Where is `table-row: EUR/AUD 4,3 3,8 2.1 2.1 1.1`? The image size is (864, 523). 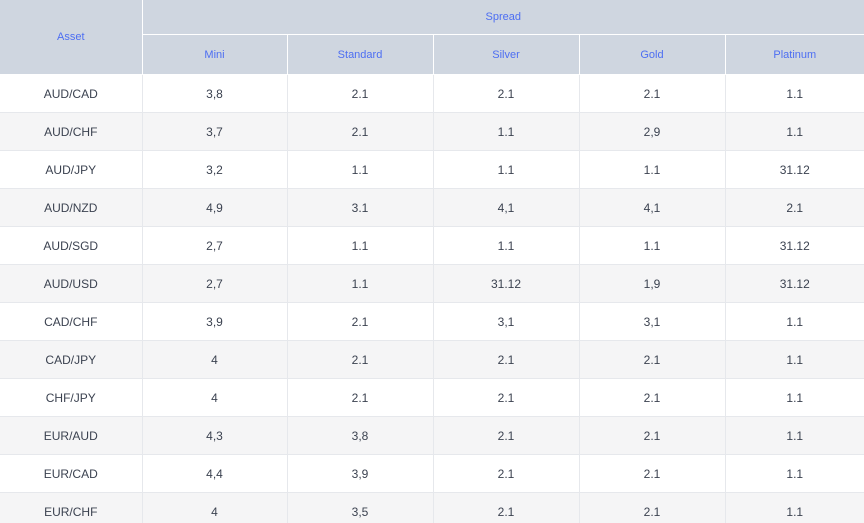
table-row: EUR/AUD 4,3 3,8 2.1 2.1 1.1 is located at coordinates (432, 435).